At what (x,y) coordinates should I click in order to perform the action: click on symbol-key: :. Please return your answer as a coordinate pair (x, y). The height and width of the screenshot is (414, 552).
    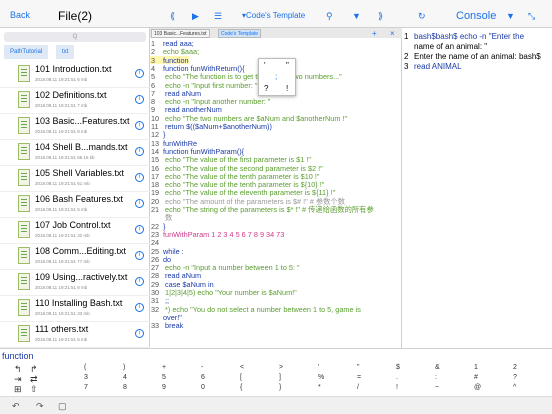
    Looking at the image, I should click on (436, 377).